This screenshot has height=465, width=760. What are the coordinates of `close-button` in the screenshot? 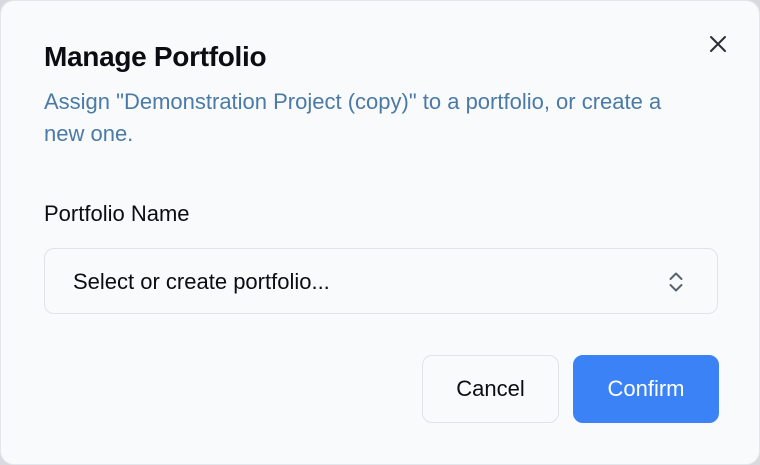 It's located at (718, 44).